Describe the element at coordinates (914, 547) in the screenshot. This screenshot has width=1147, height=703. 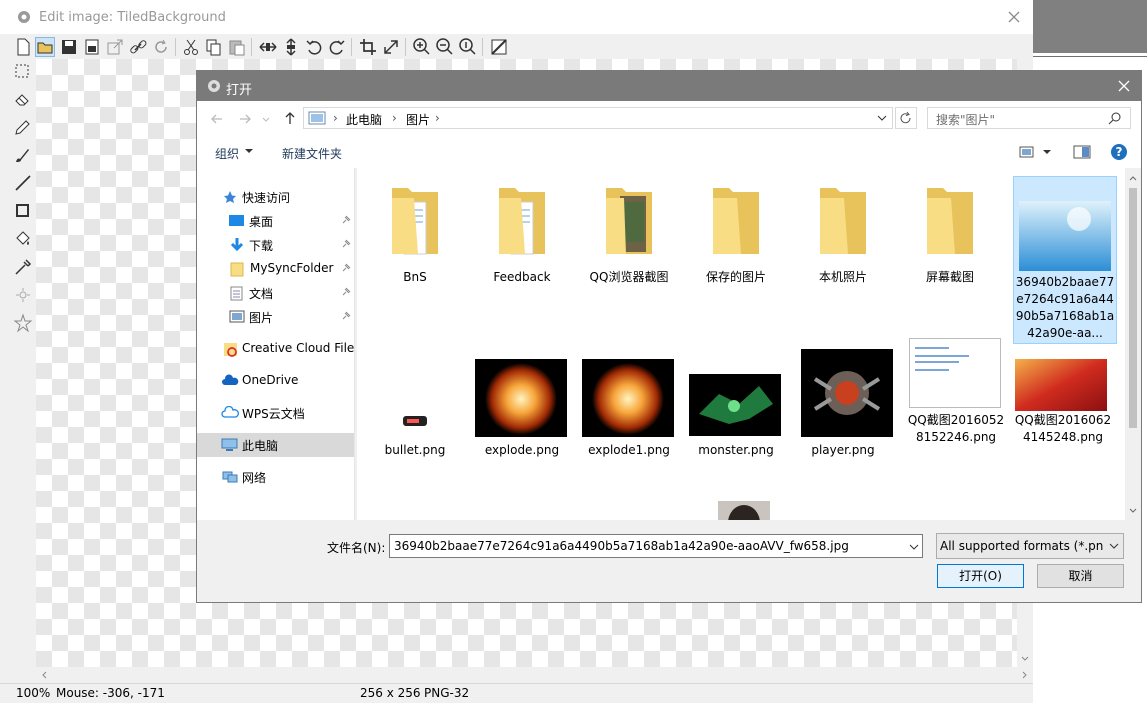
I see `chevron-down-icon` at that location.